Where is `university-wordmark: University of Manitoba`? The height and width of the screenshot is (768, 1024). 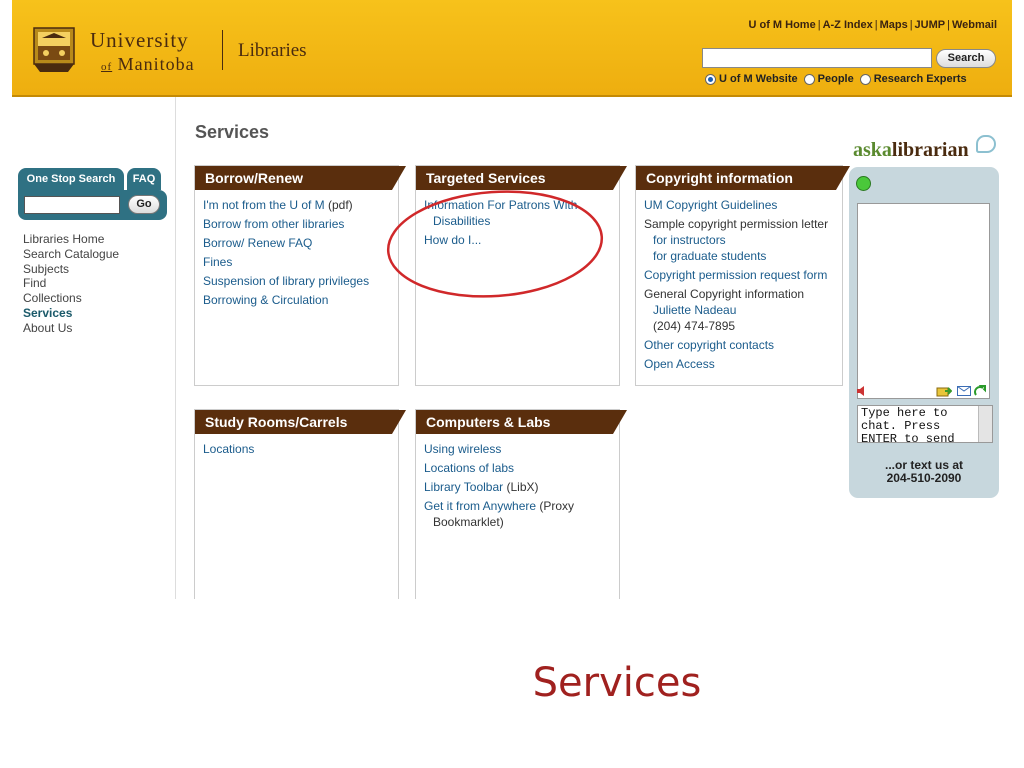
university-wordmark: University of Manitoba is located at coordinates (142, 51).